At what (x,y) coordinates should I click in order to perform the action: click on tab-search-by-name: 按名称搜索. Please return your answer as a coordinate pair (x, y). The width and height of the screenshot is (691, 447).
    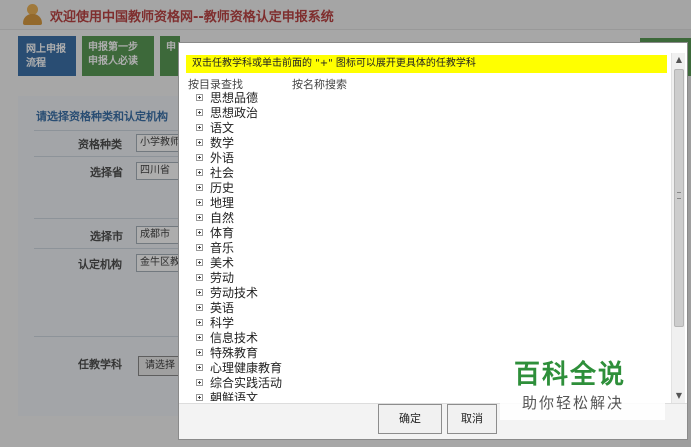
    Looking at the image, I should click on (319, 84).